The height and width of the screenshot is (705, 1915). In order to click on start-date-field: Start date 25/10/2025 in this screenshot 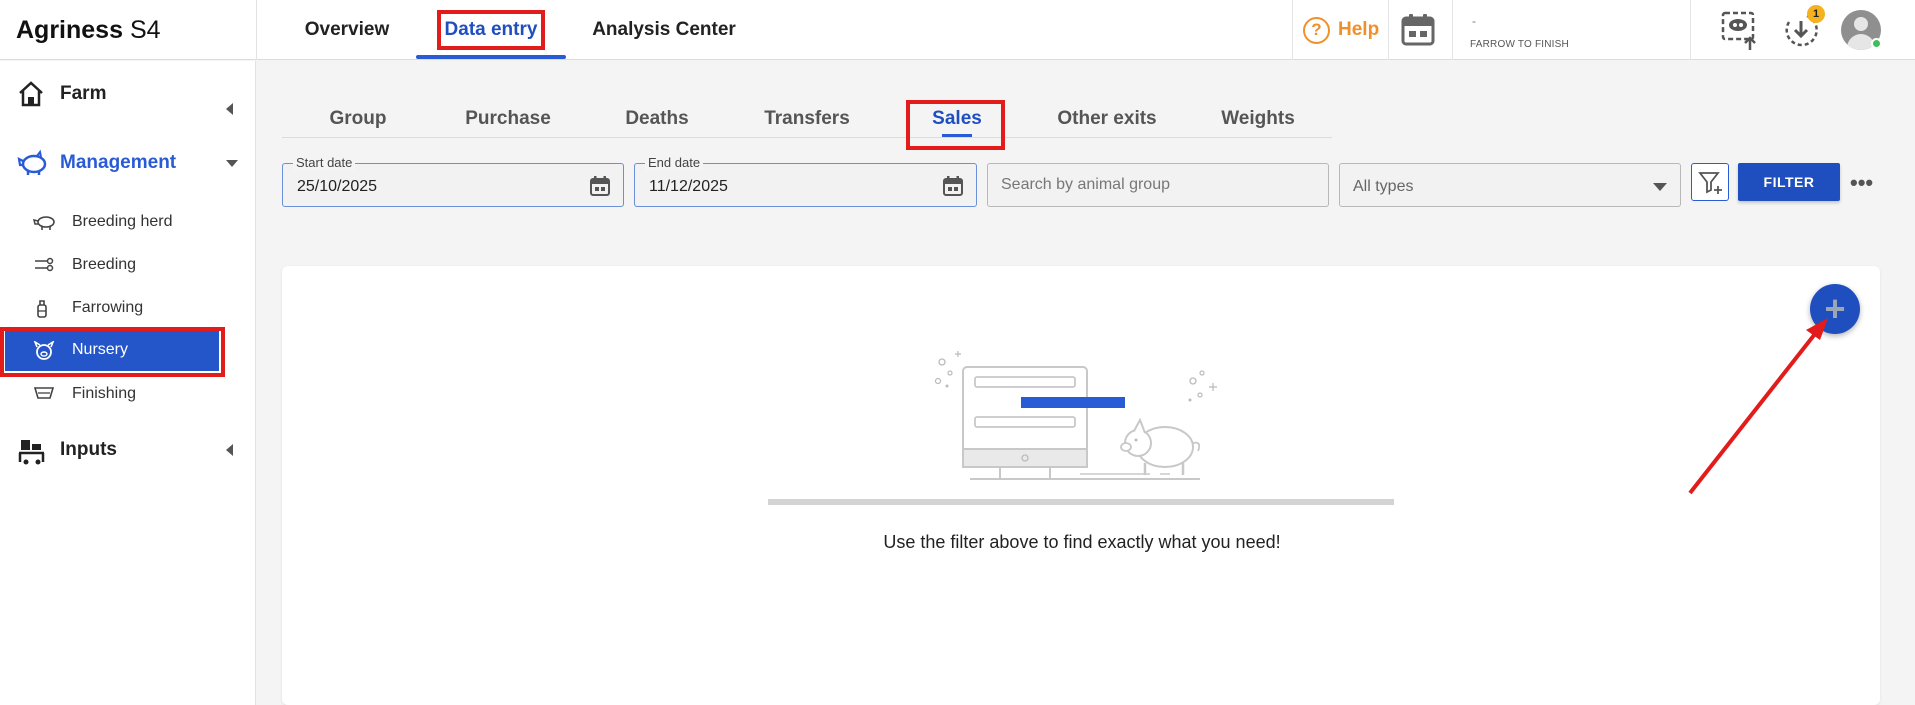, I will do `click(453, 181)`.